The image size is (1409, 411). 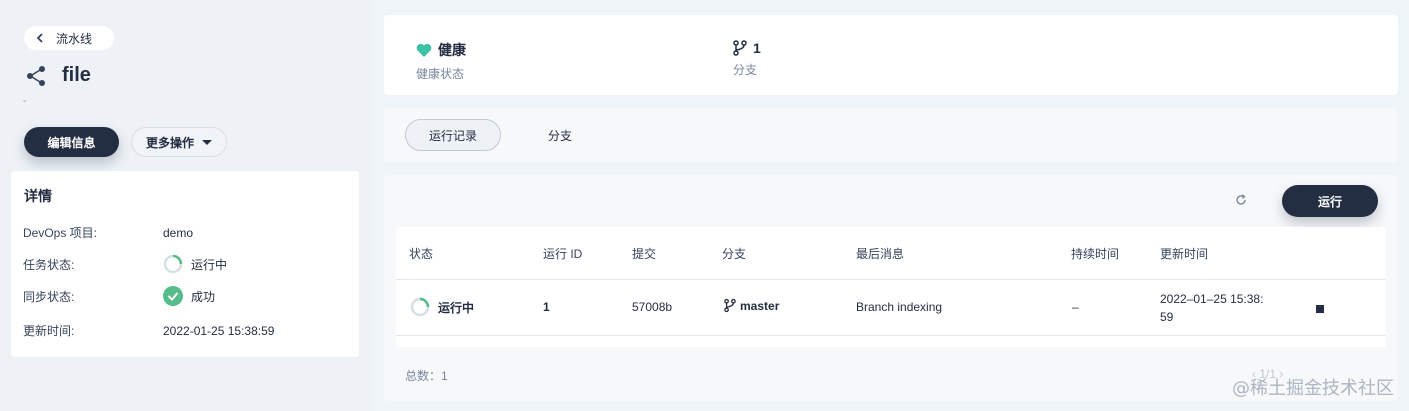 I want to click on edit-info-label: 编辑信息, so click(x=71, y=142).